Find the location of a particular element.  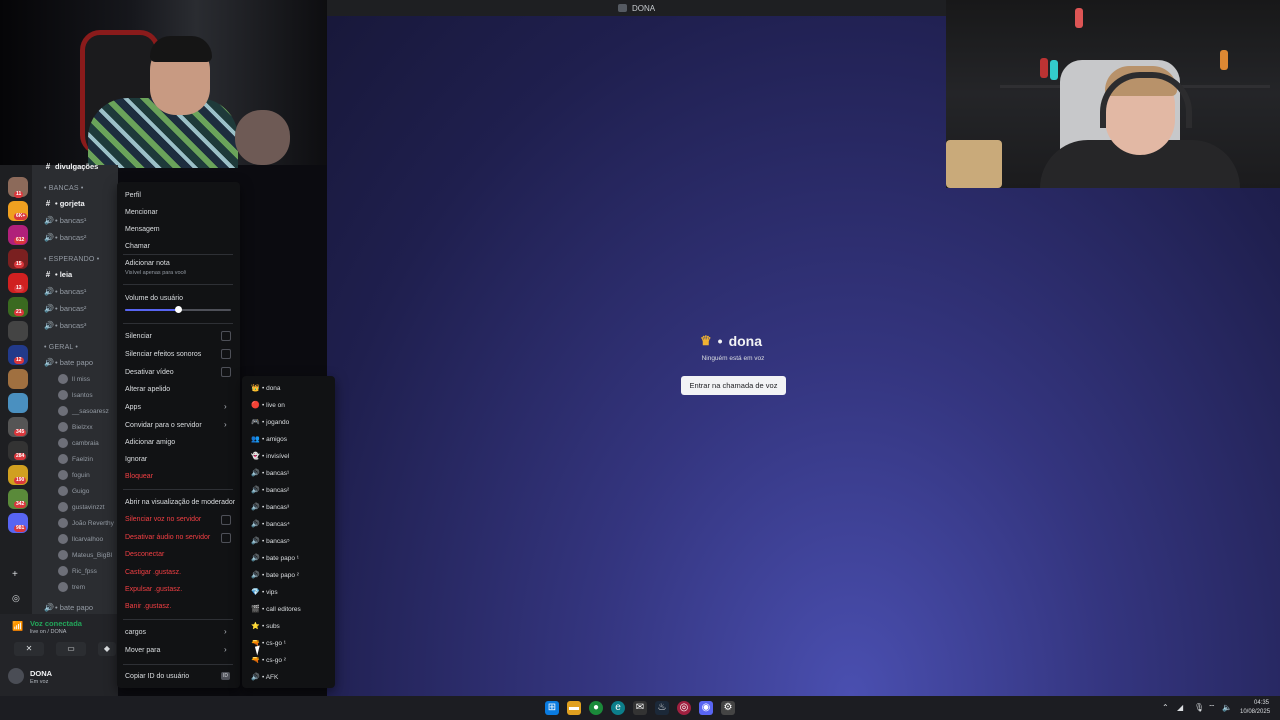

voice-member: Bielzxx is located at coordinates (75, 427).